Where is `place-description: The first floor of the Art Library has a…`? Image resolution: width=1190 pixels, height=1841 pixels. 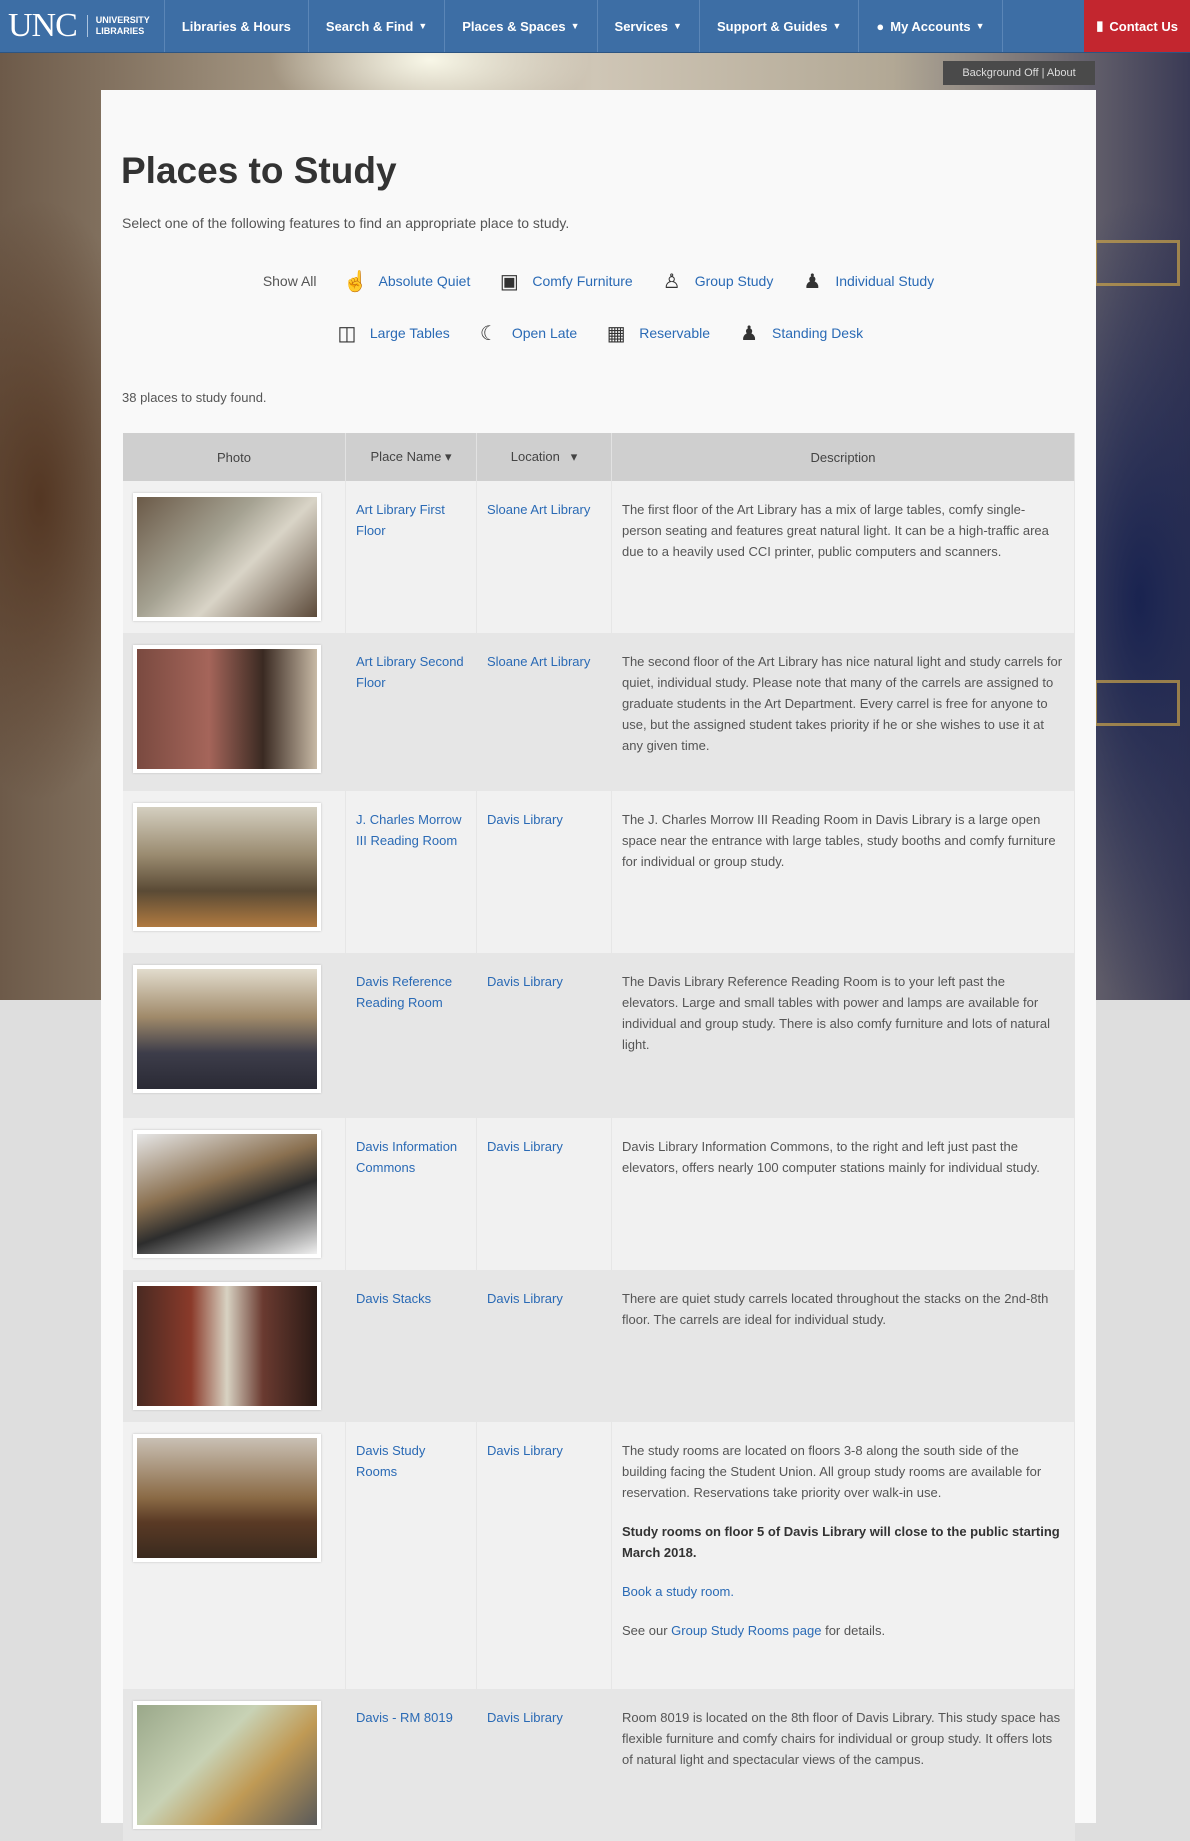
place-description: The first floor of the Art Library has a… is located at coordinates (843, 557).